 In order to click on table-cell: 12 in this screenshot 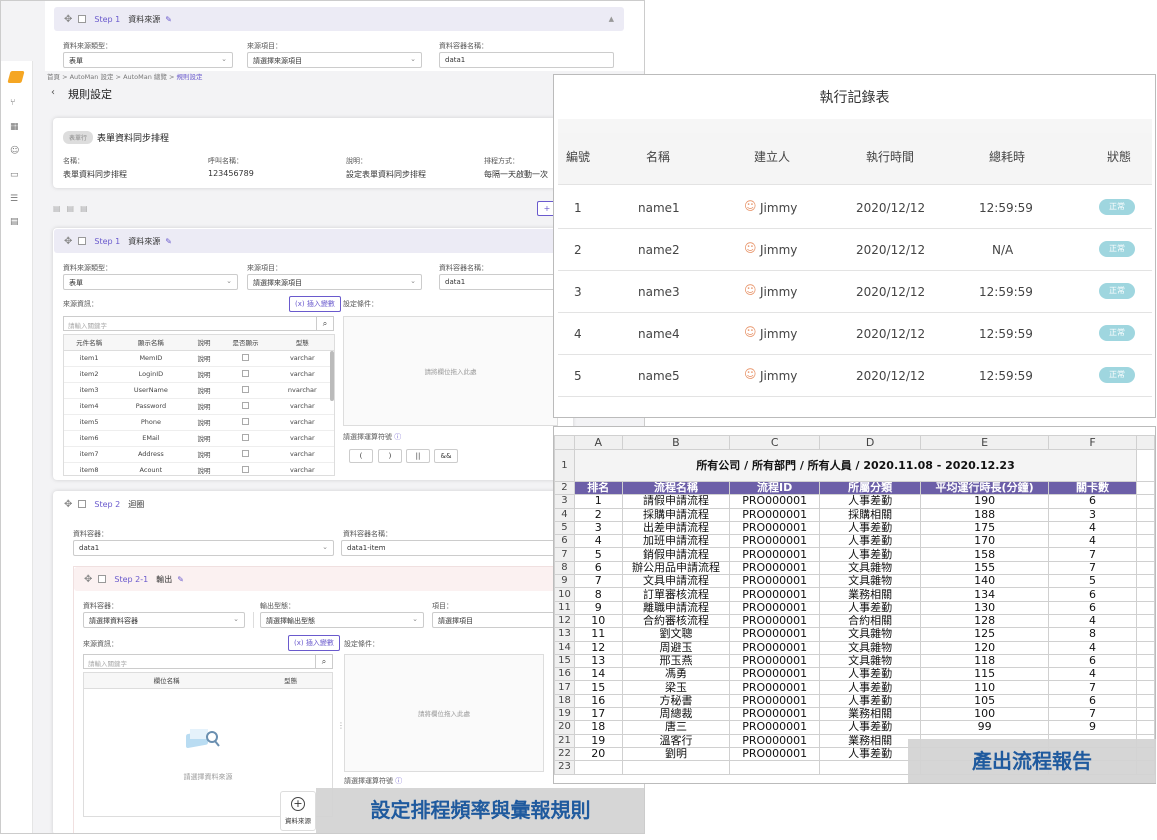, I will do `click(598, 647)`.